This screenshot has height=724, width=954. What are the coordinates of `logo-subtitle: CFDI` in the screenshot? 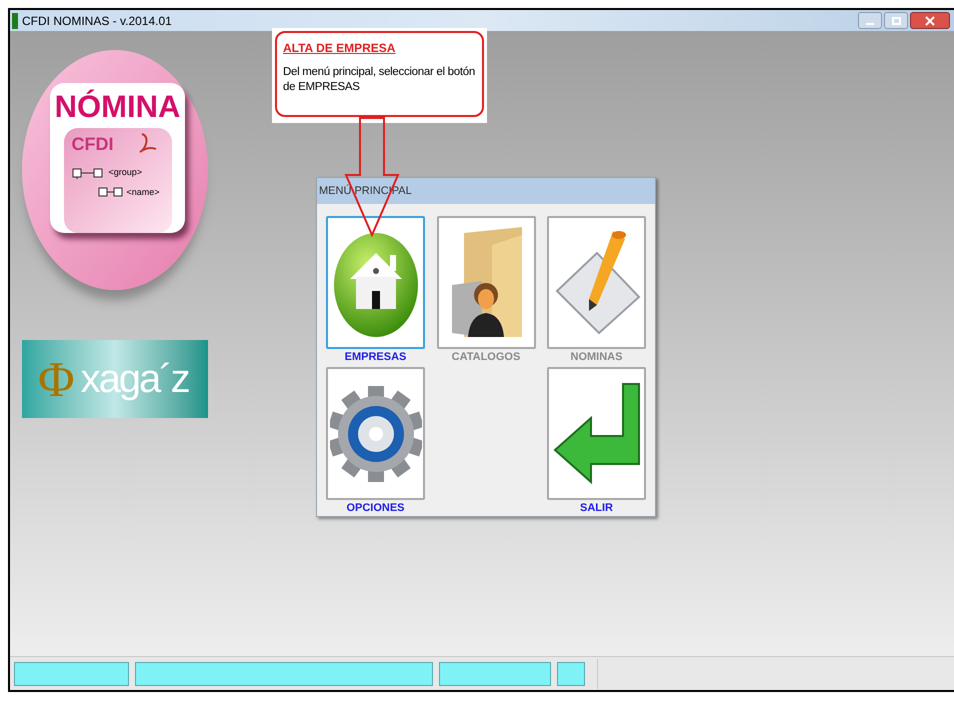 It's located at (93, 144).